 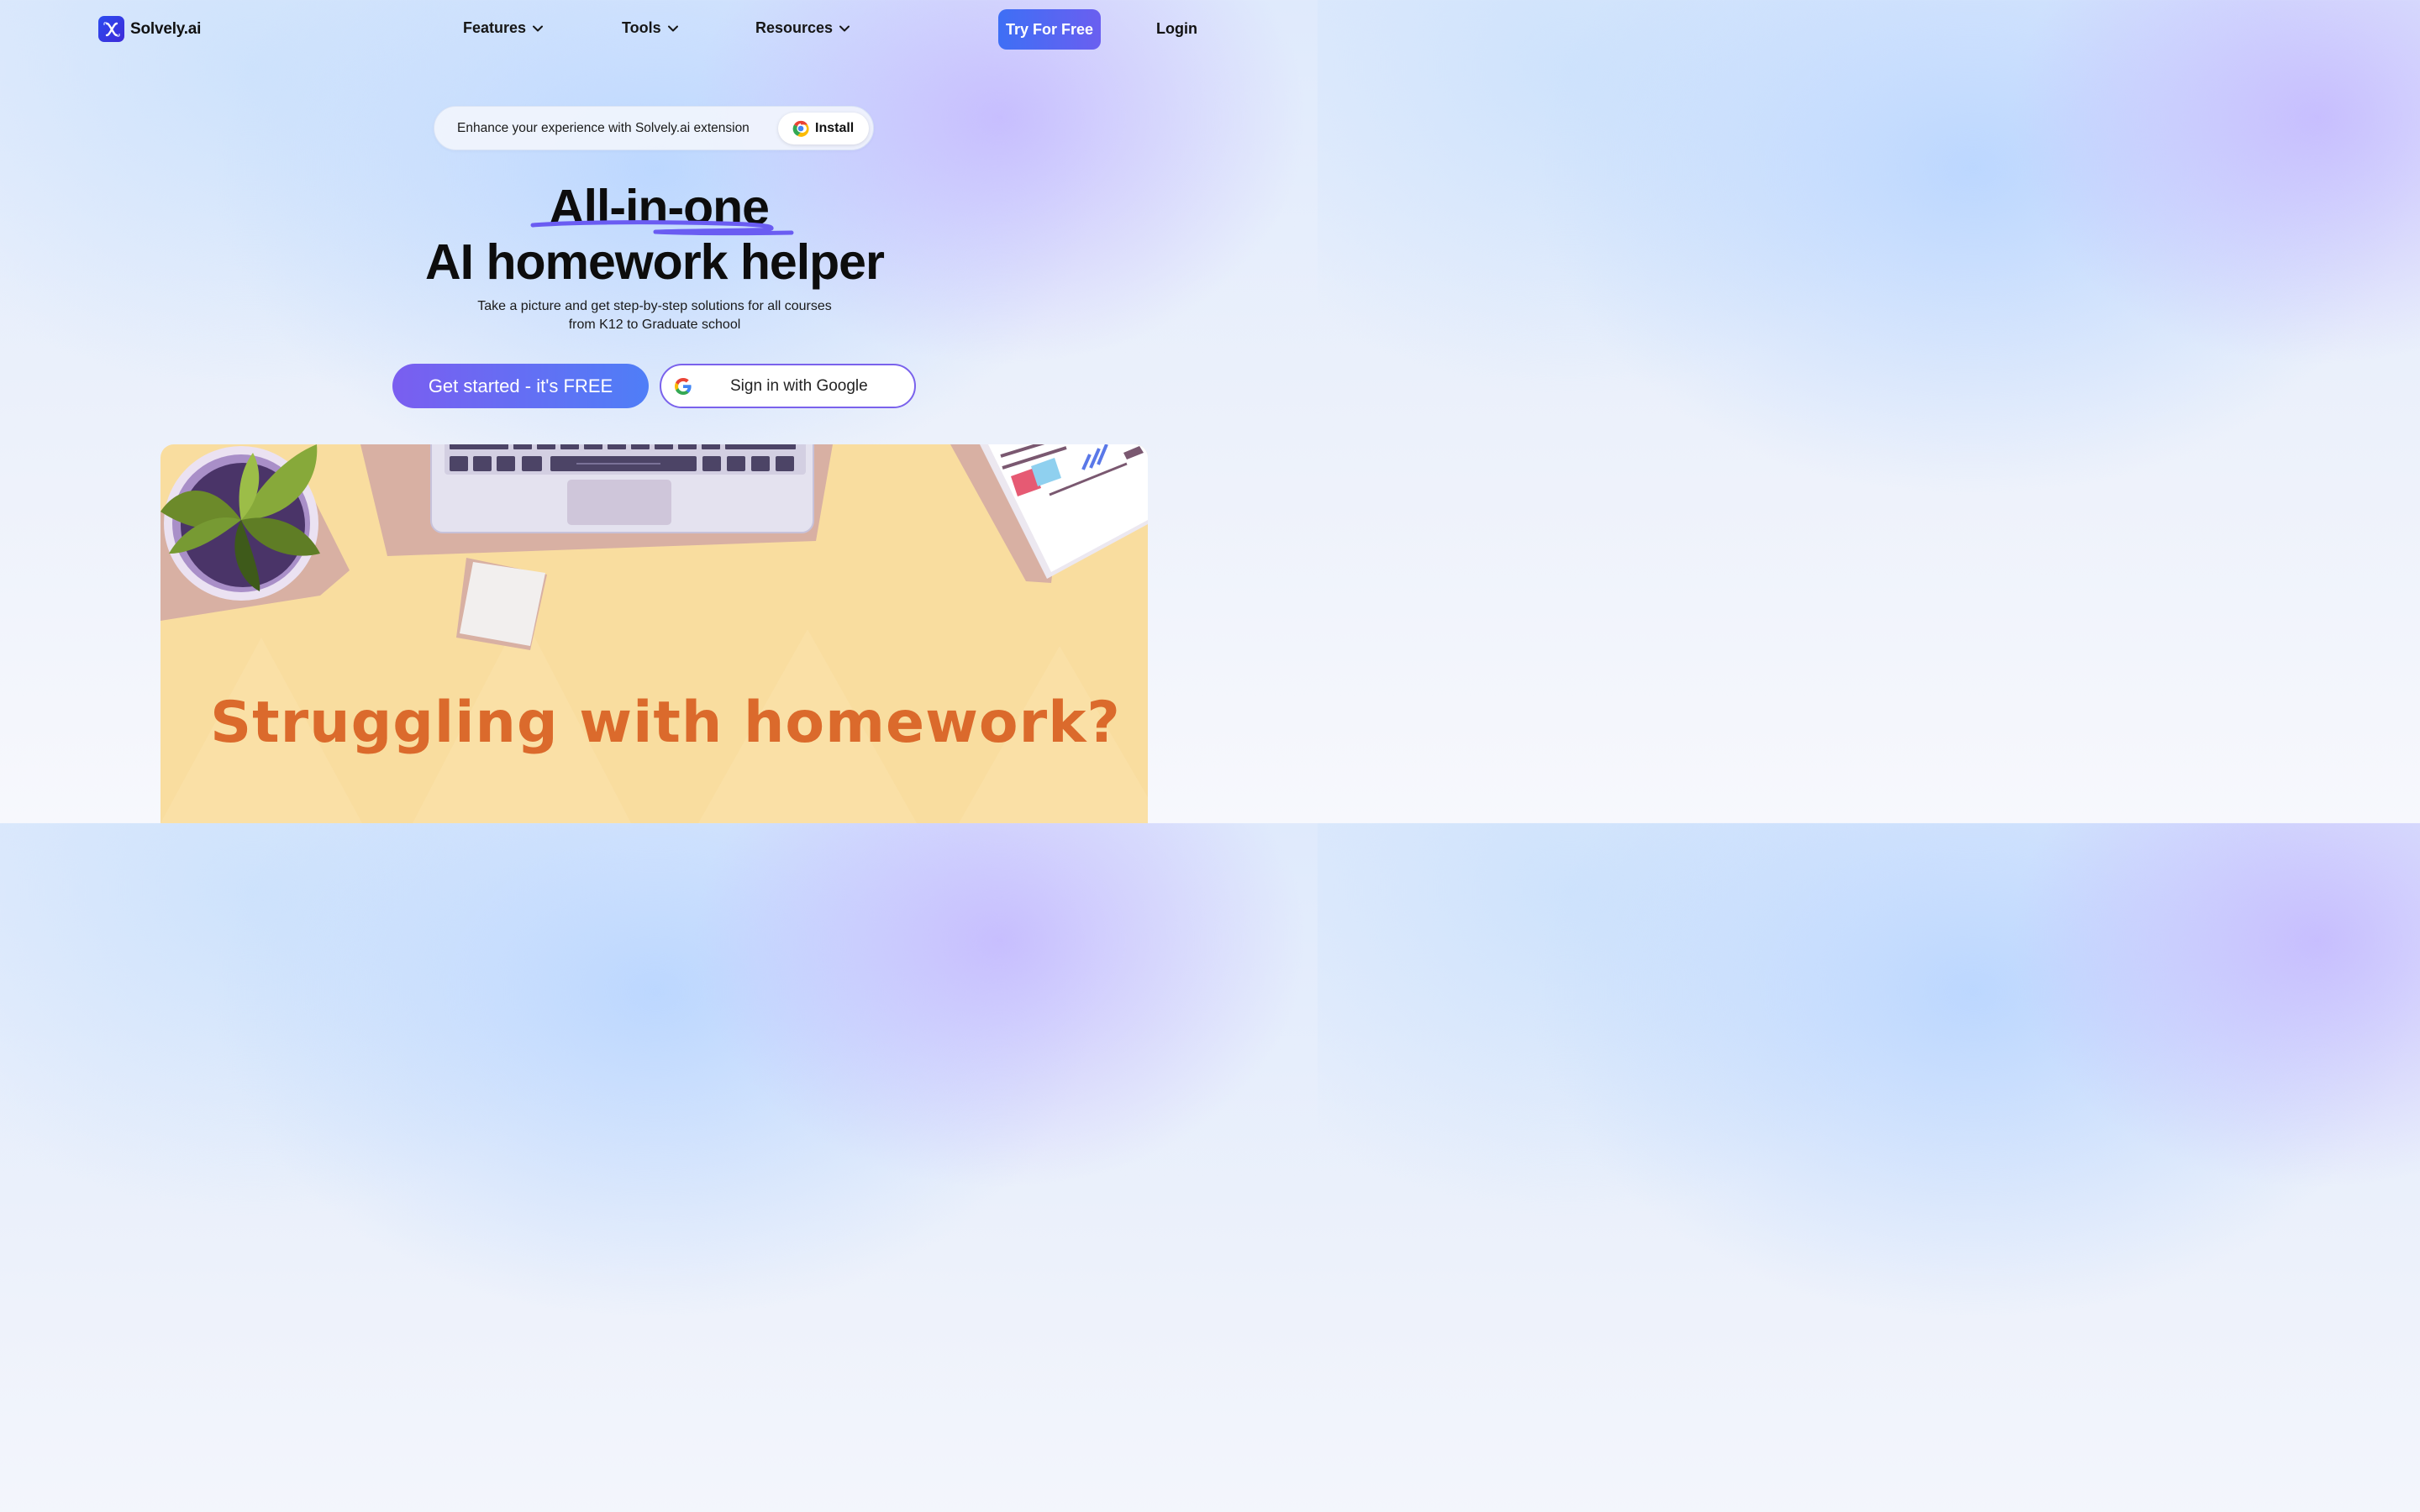 I want to click on hero-title-line2: AI homework helper, so click(x=655, y=262).